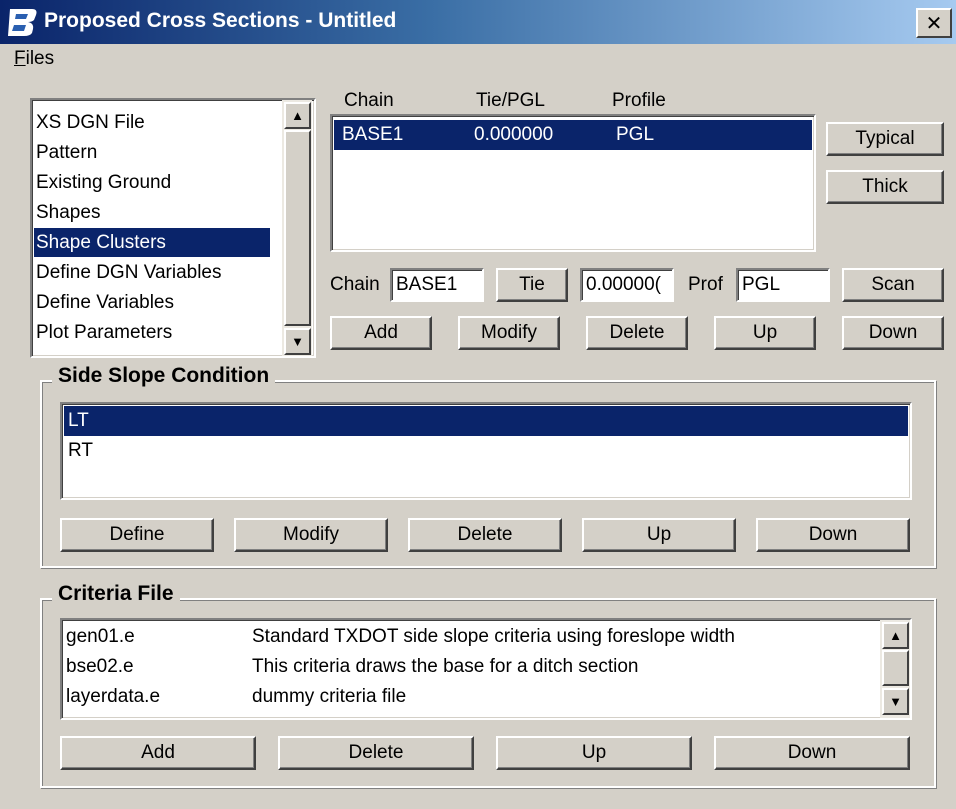  I want to click on side-slope-modify-button: Modify, so click(311, 535).